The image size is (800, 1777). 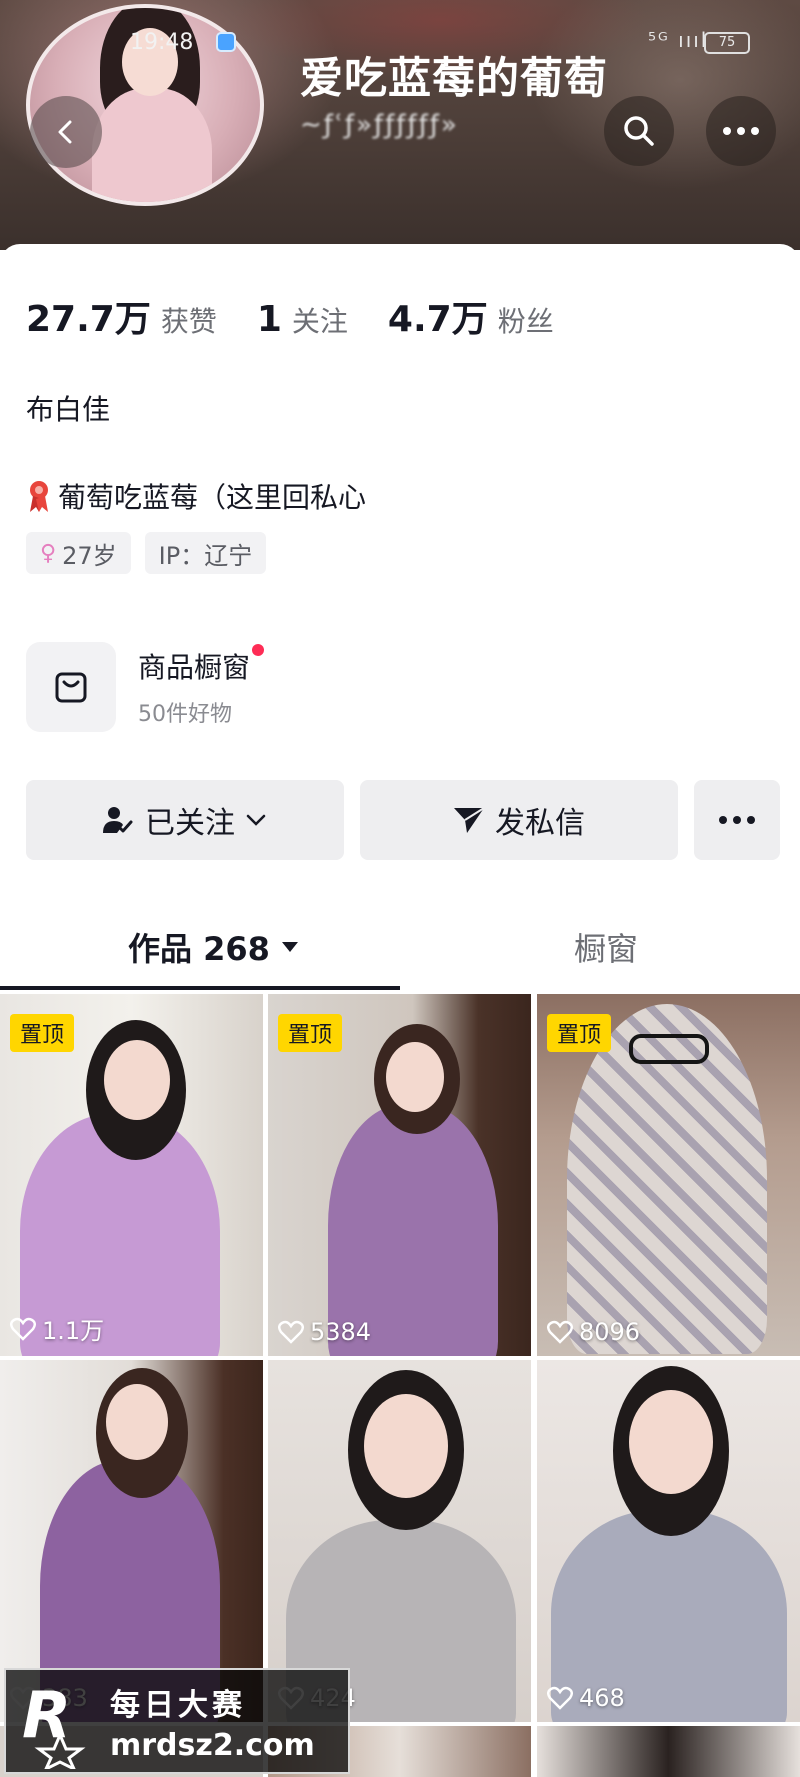 What do you see at coordinates (212, 1745) in the screenshot?
I see `watermark-url: mrdsz2.com` at bounding box center [212, 1745].